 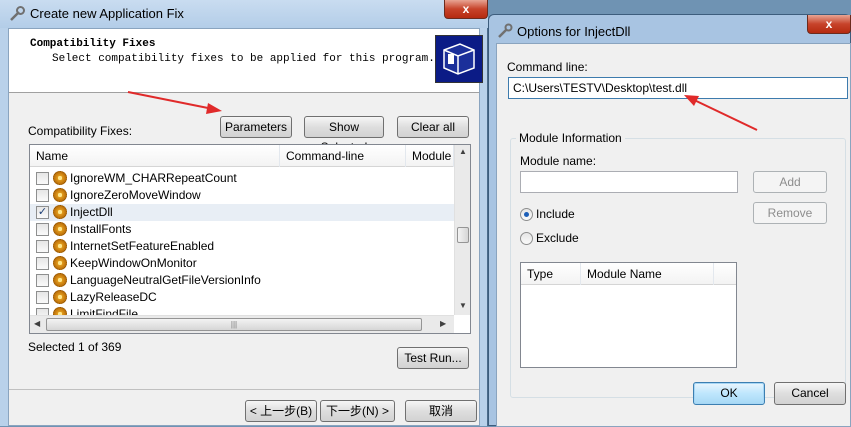 What do you see at coordinates (174, 102) in the screenshot?
I see `annotation-arrow-to-parameters` at bounding box center [174, 102].